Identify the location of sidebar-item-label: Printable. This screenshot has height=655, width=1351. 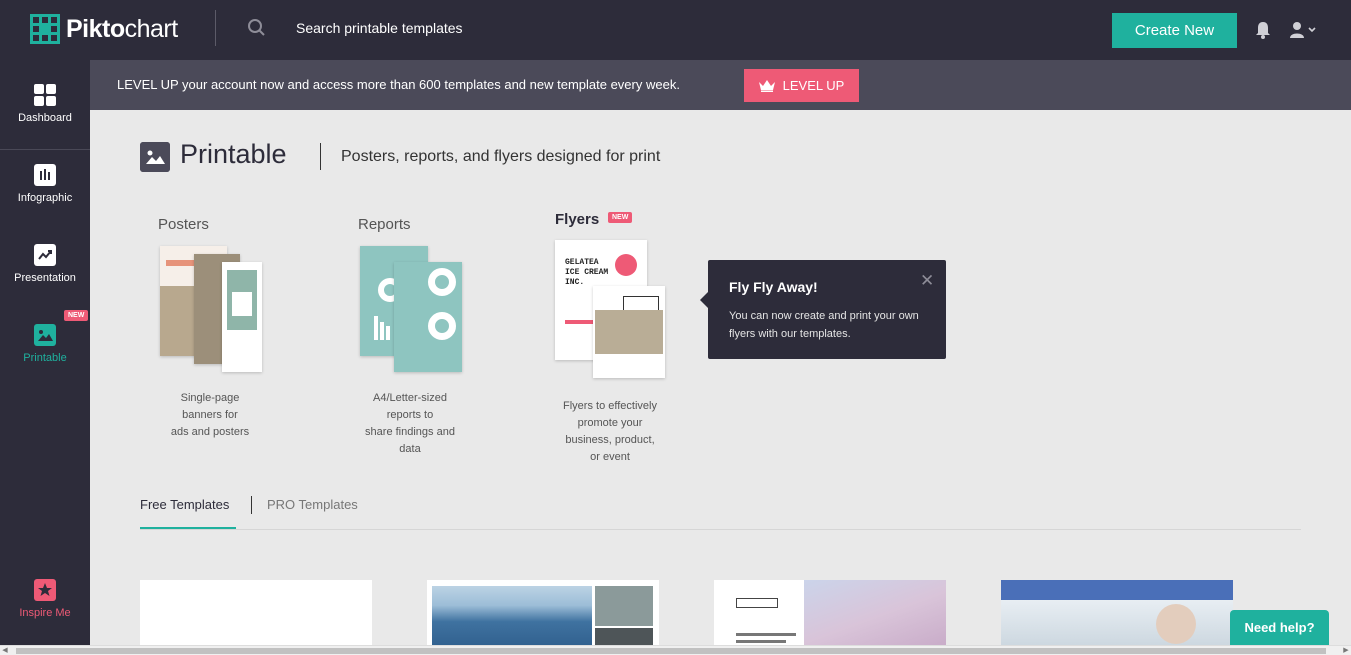
(45, 358).